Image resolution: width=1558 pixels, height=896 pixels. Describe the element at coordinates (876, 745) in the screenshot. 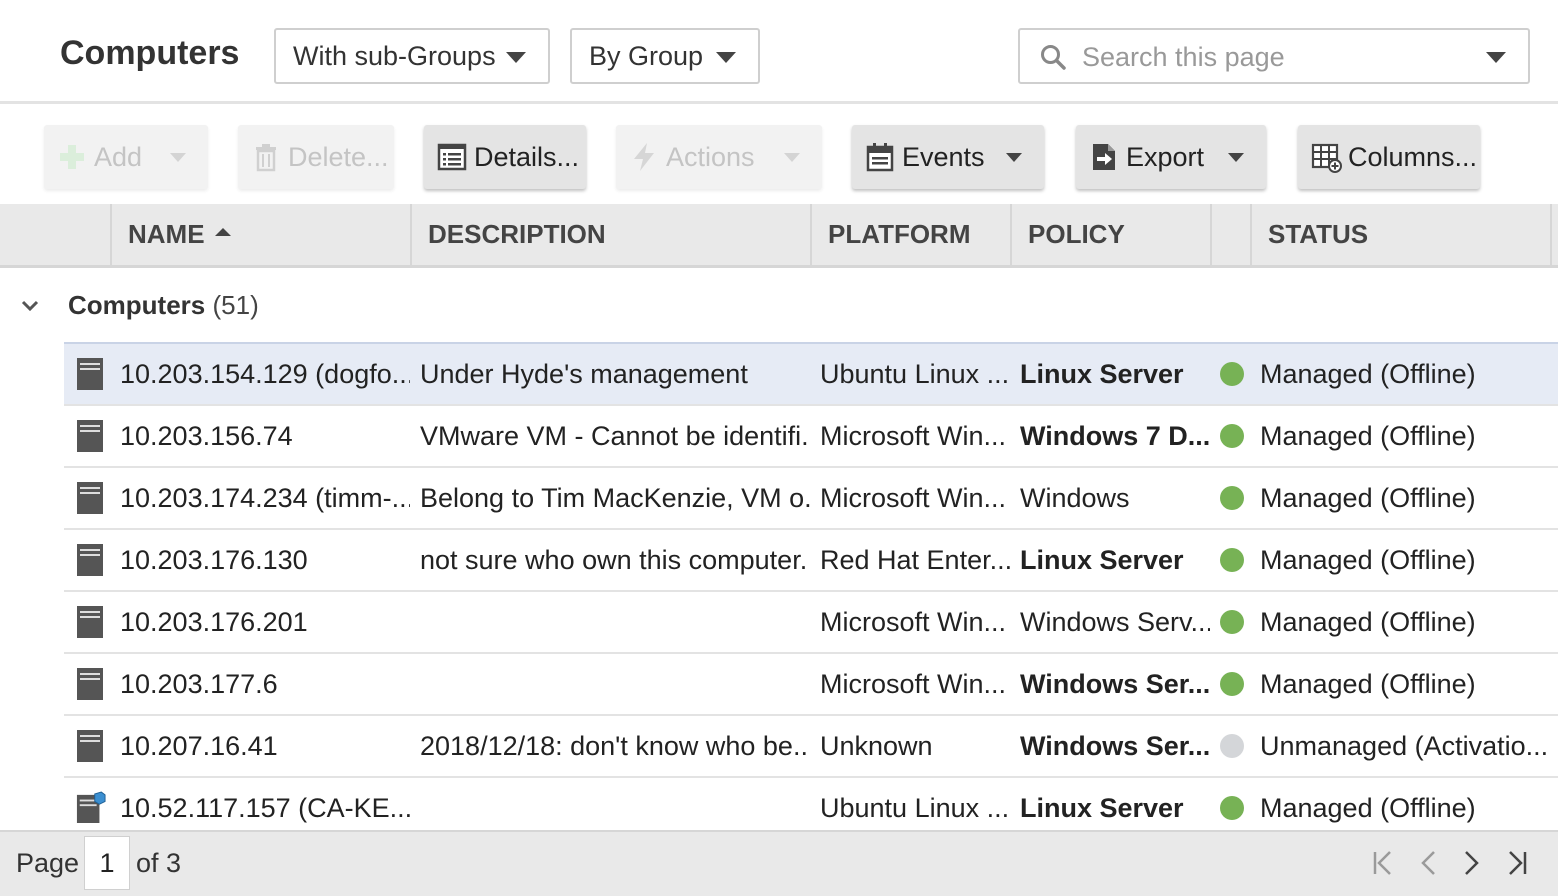

I see `computer-platform: Unknown` at that location.